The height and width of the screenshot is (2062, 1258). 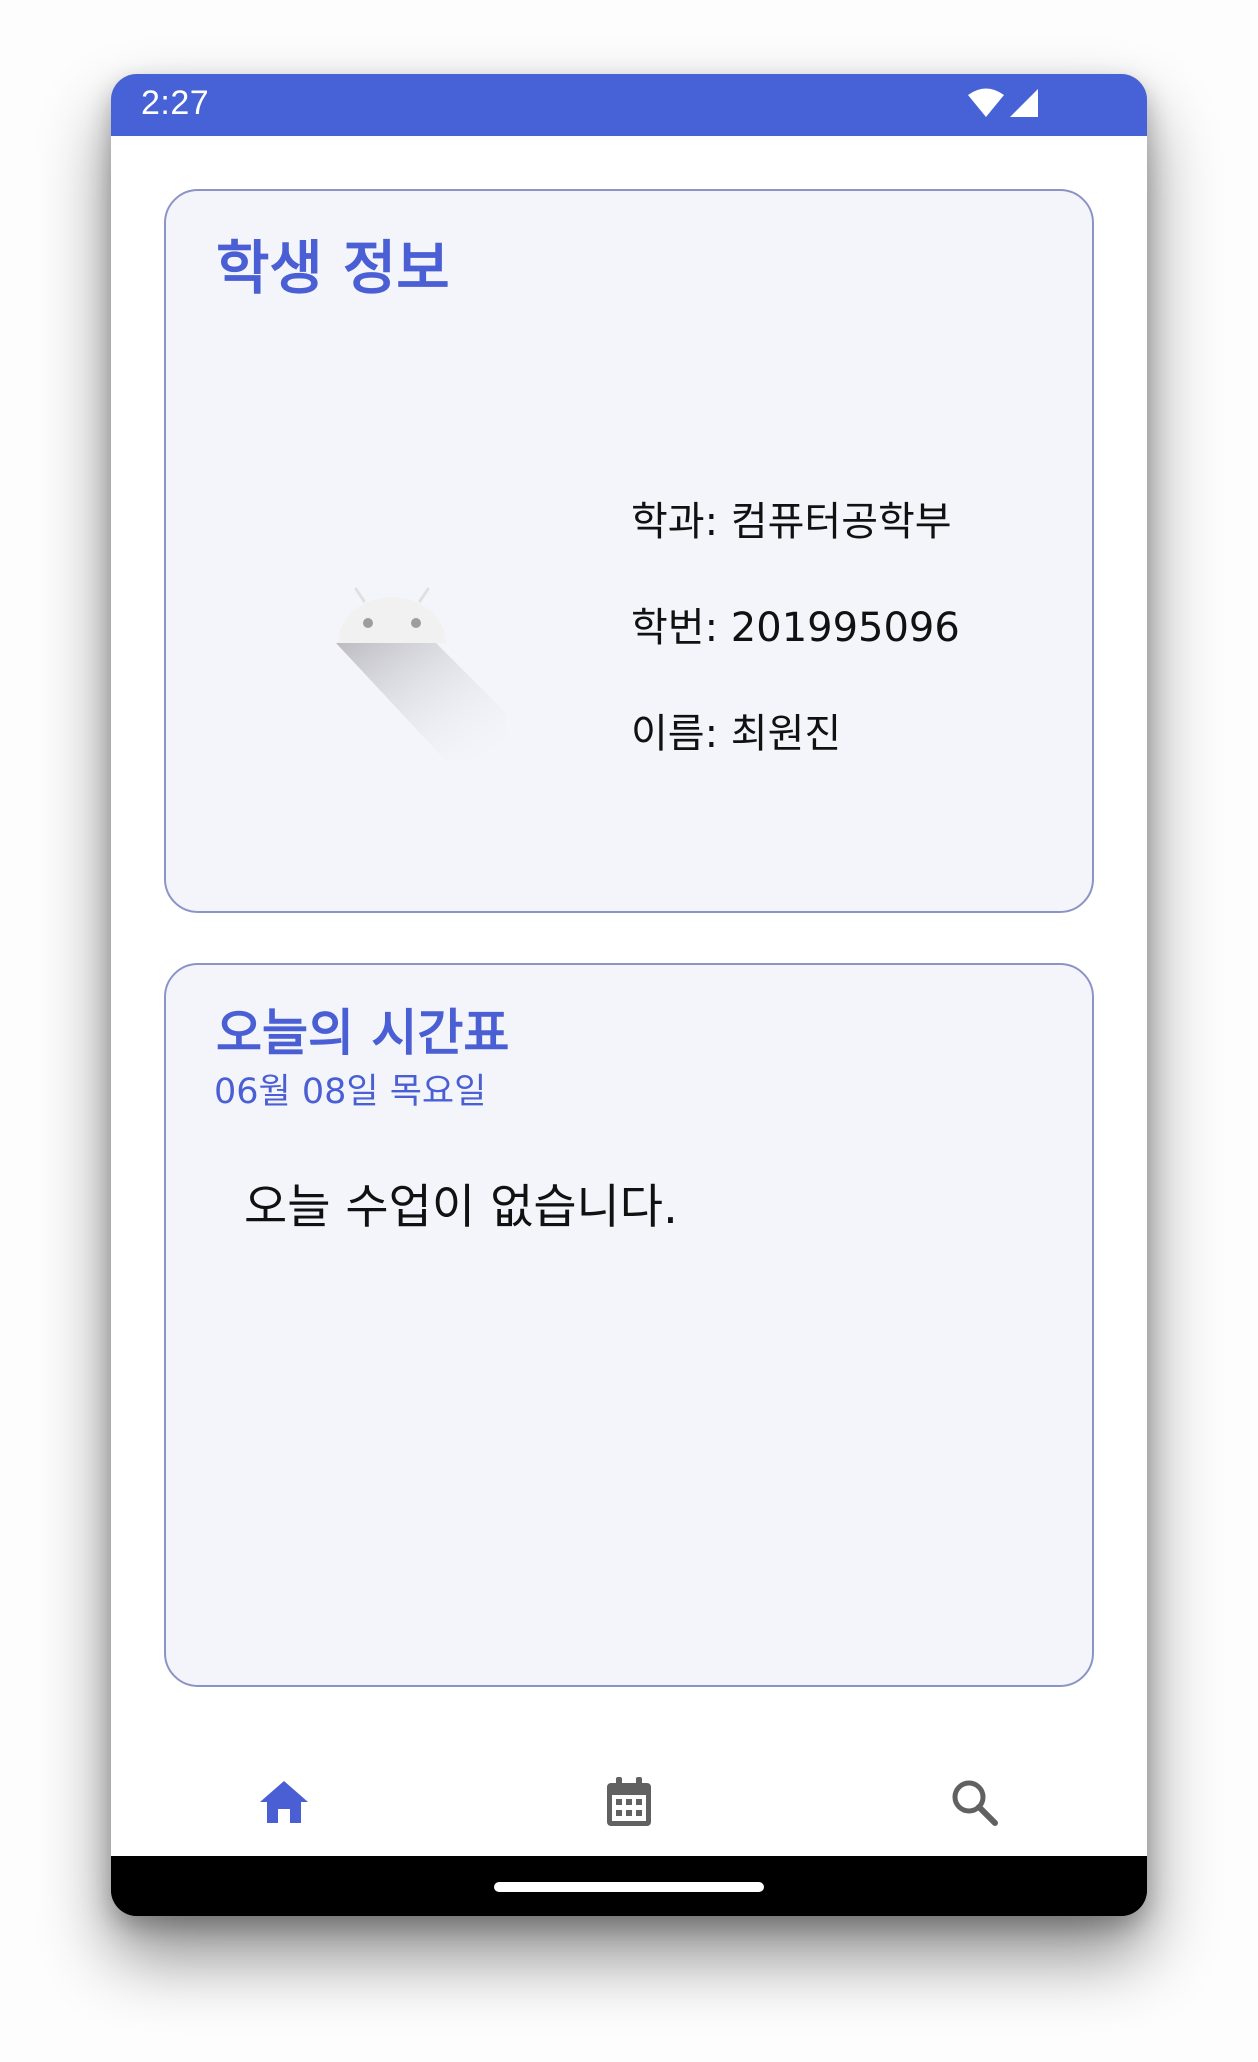 I want to click on no-class-message: 오늘 수업이 없습니다., so click(x=461, y=1207).